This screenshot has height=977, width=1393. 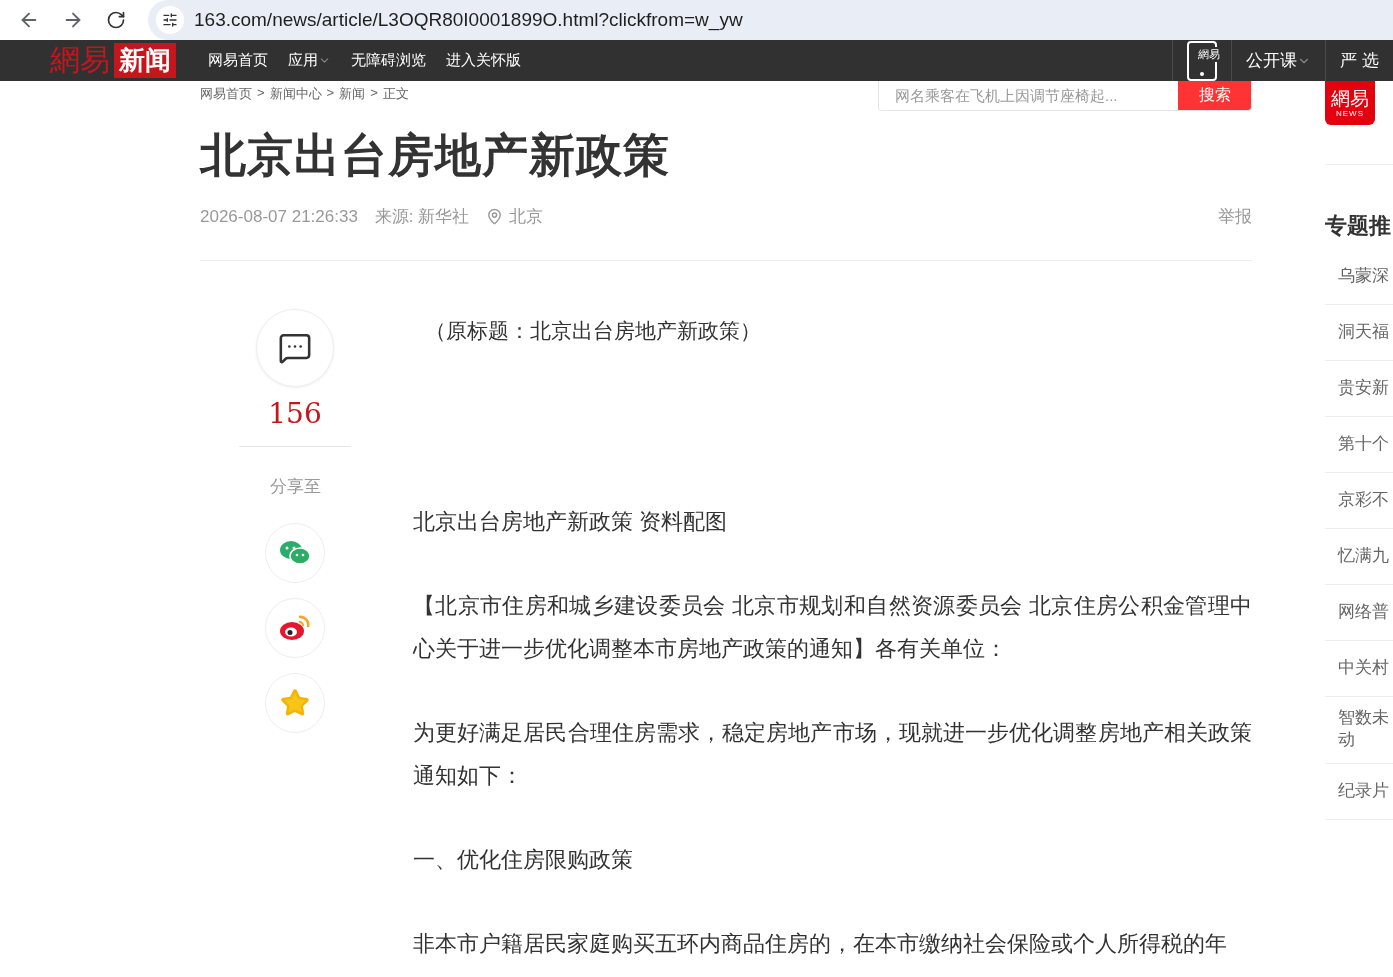 I want to click on breadcrumb-link: 正文, so click(x=395, y=94).